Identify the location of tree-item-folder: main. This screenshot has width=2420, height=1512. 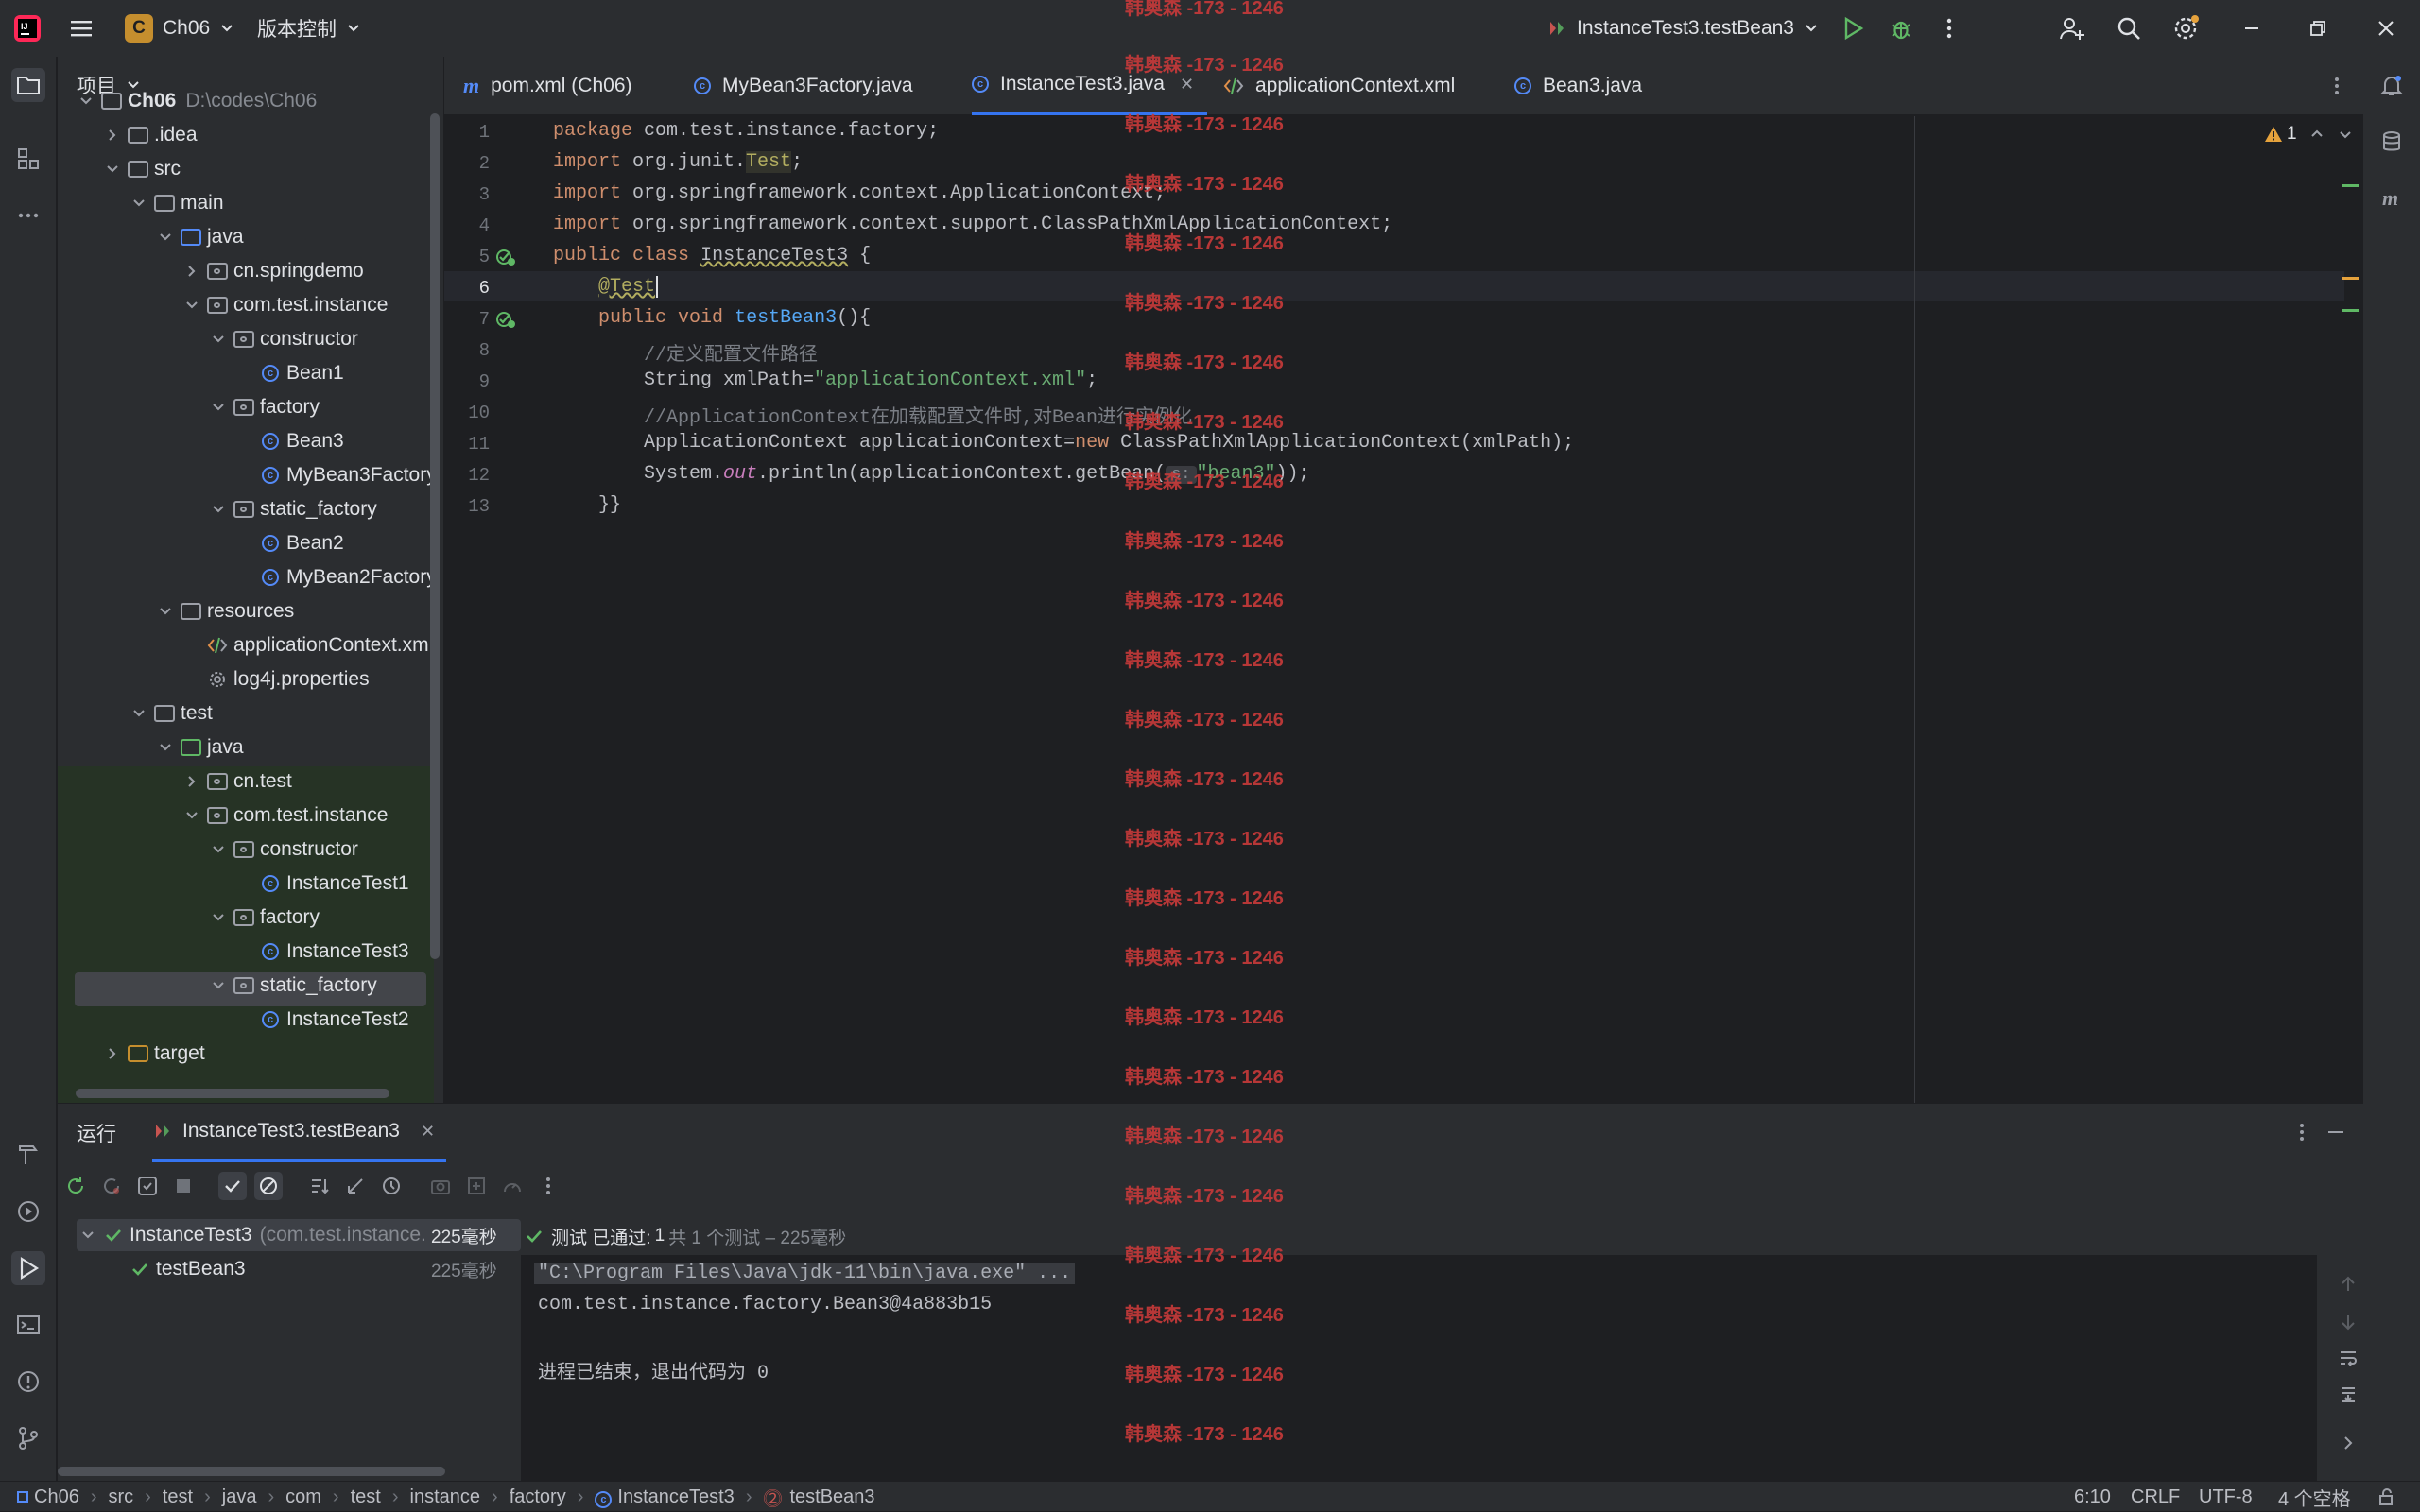
(177, 203).